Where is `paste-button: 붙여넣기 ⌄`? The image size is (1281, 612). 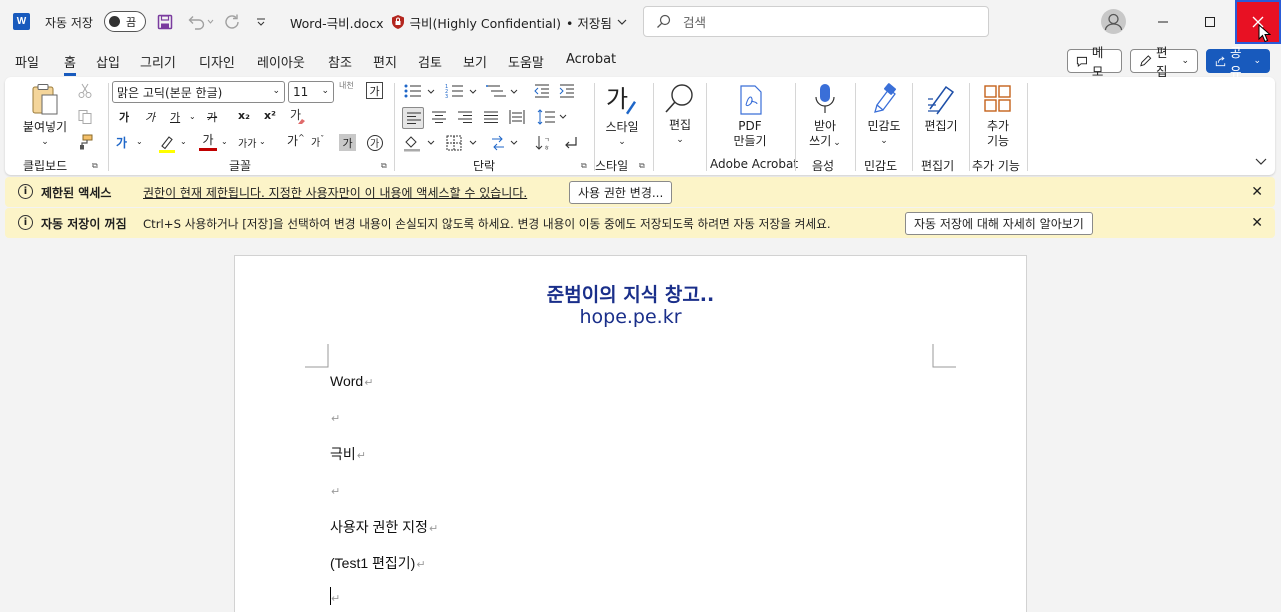
paste-button: 붙여넣기 ⌄ is located at coordinates (45, 115).